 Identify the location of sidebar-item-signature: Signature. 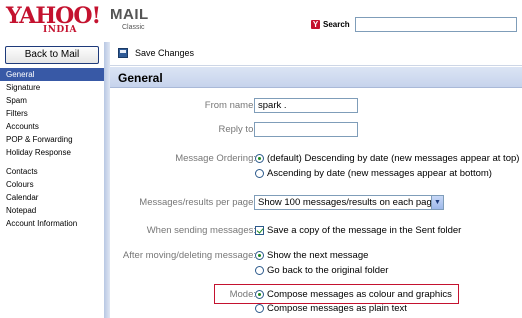
(52, 87).